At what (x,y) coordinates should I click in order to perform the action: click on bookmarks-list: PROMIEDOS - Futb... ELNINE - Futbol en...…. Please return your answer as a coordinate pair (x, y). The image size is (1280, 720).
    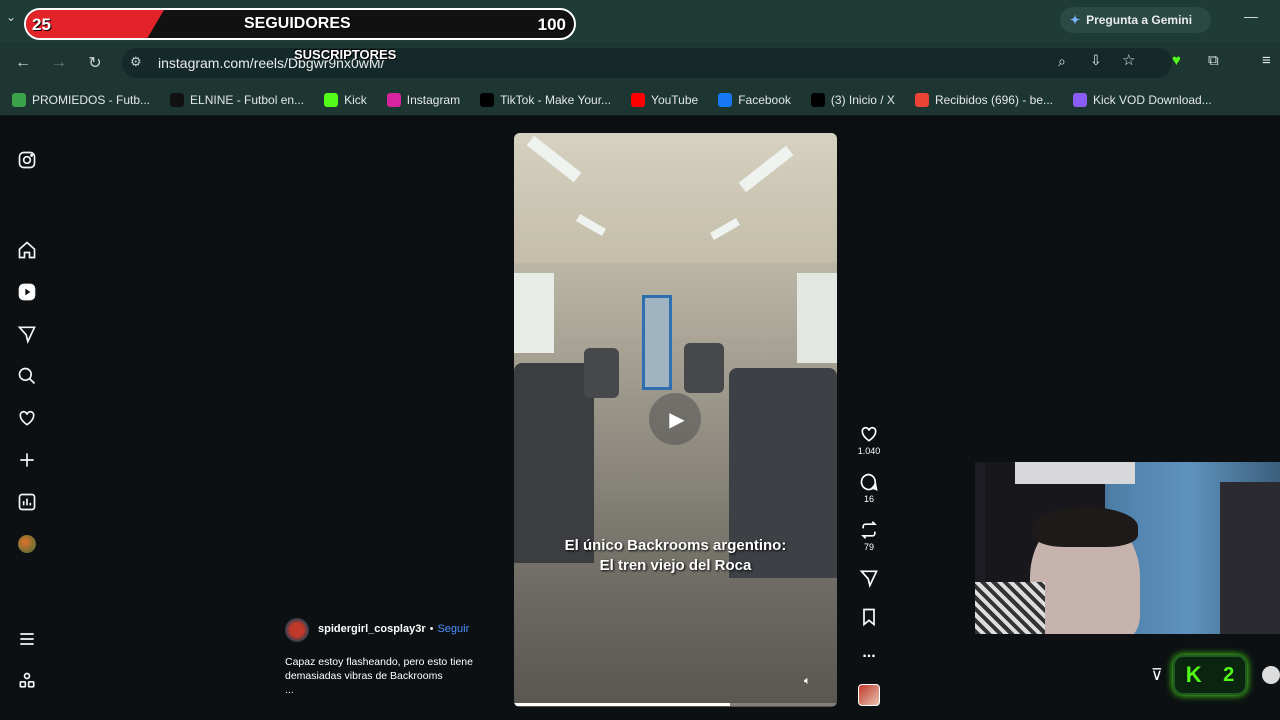
    Looking at the image, I should click on (612, 100).